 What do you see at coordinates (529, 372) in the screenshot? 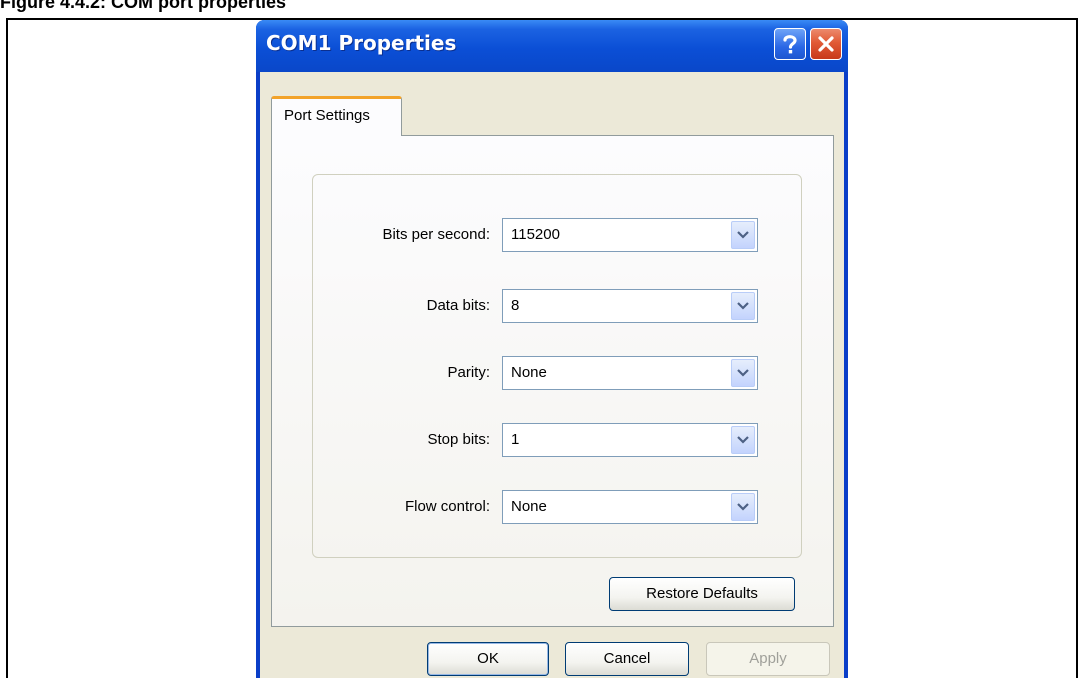
I see `parity-value: None` at bounding box center [529, 372].